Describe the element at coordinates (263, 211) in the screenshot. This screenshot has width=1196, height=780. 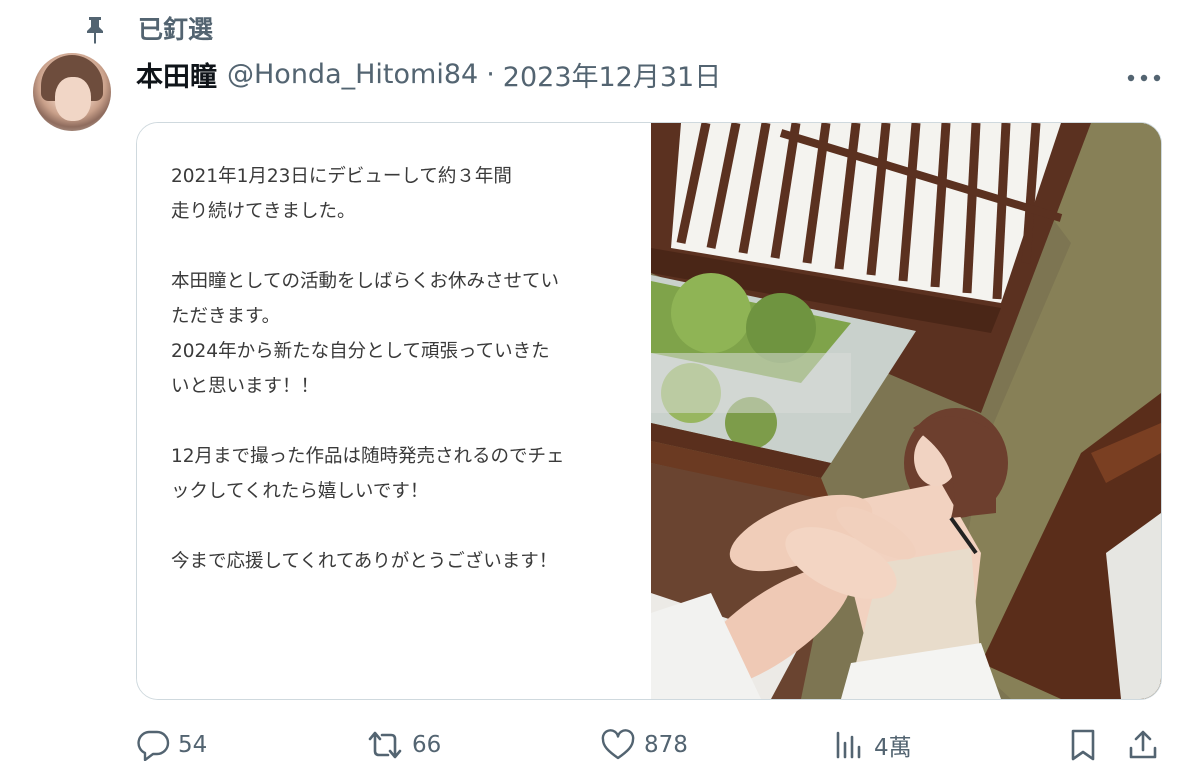
I see `message-line: 走り続けてきました。` at that location.